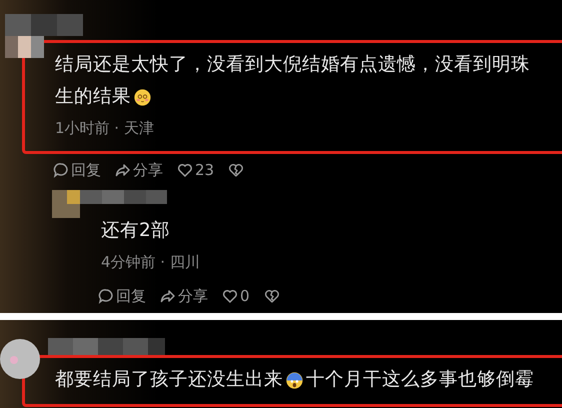  What do you see at coordinates (135, 231) in the screenshot?
I see `comment-text: 还有2部` at bounding box center [135, 231].